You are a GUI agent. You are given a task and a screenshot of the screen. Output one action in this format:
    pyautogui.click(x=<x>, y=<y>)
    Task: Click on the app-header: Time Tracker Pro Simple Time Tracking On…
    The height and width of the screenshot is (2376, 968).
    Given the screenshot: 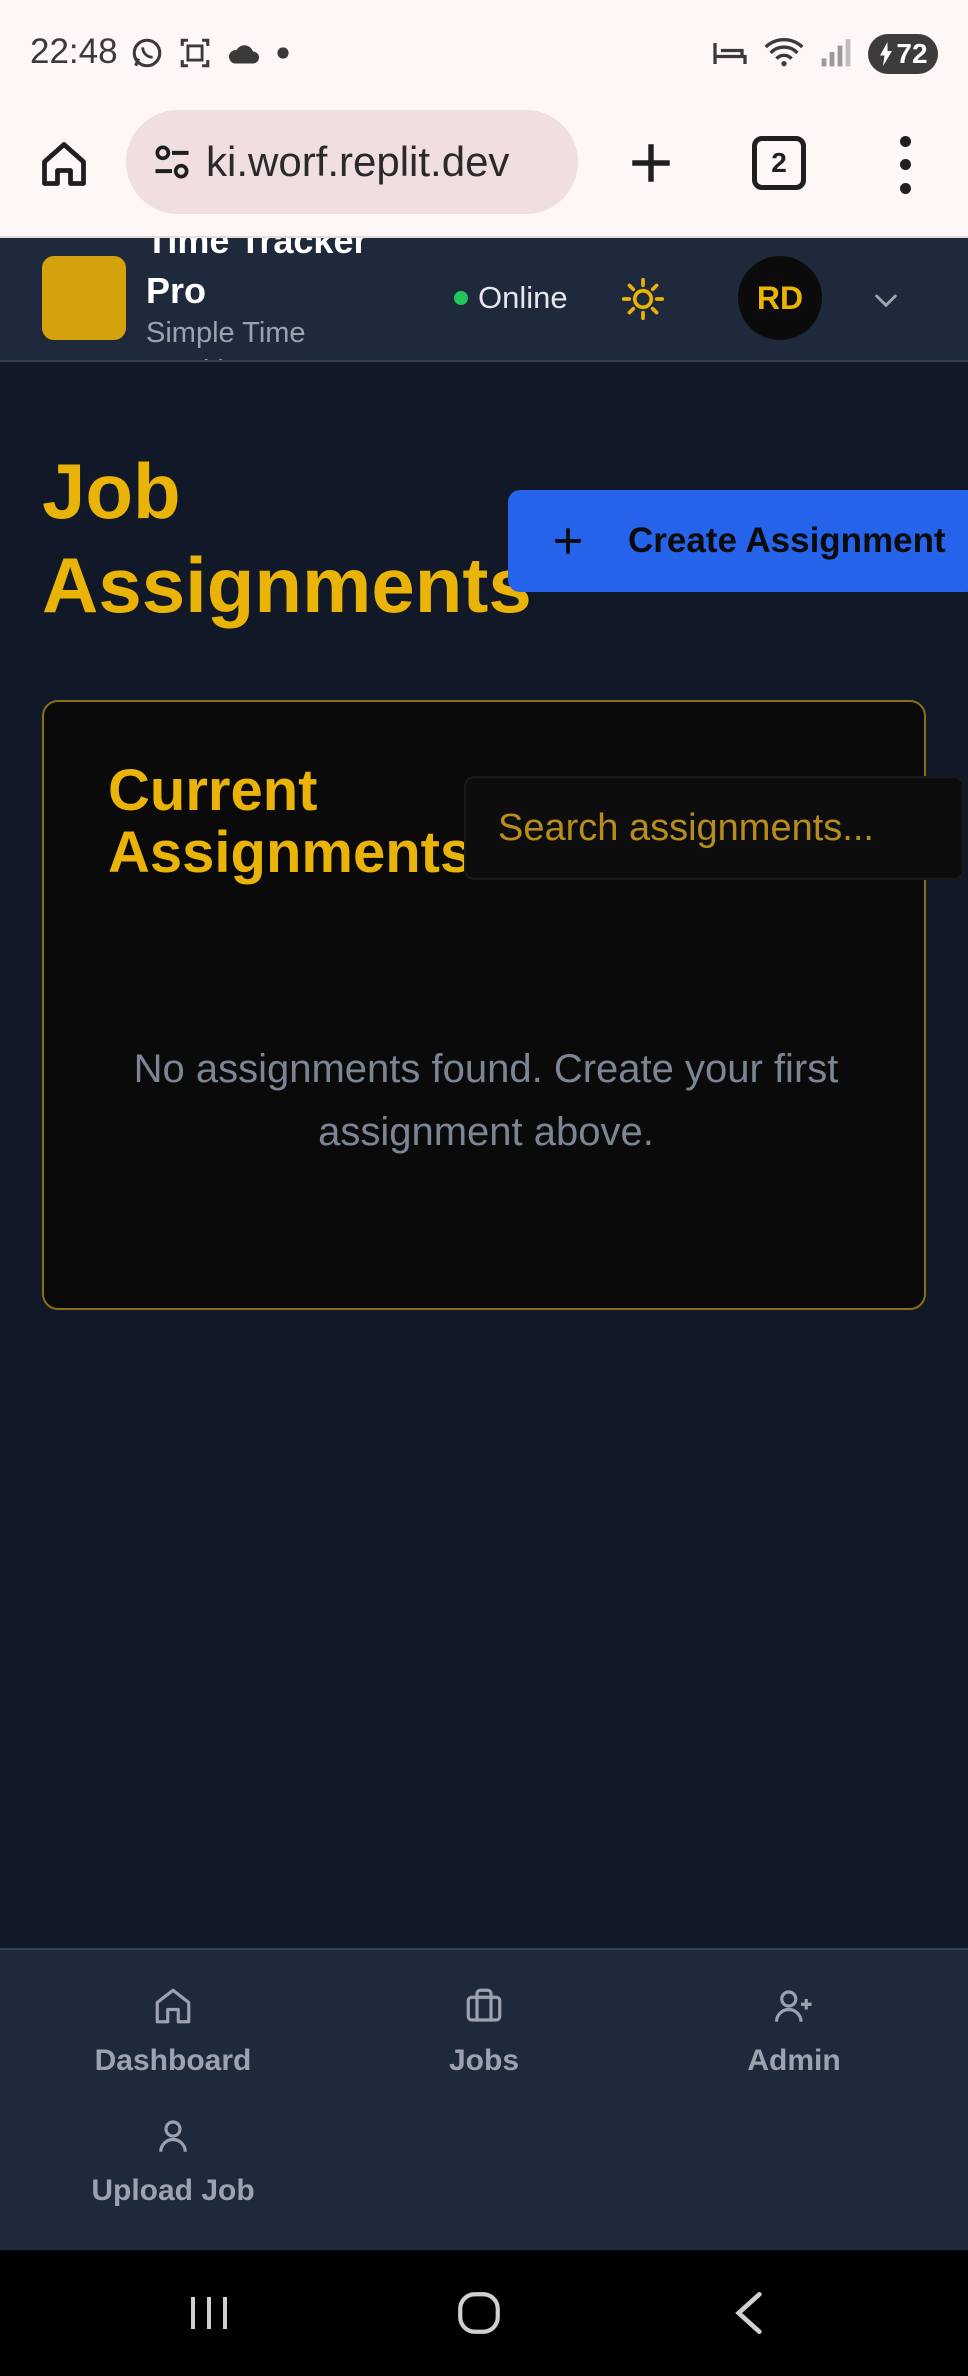 What is the action you would take?
    pyautogui.click(x=484, y=300)
    